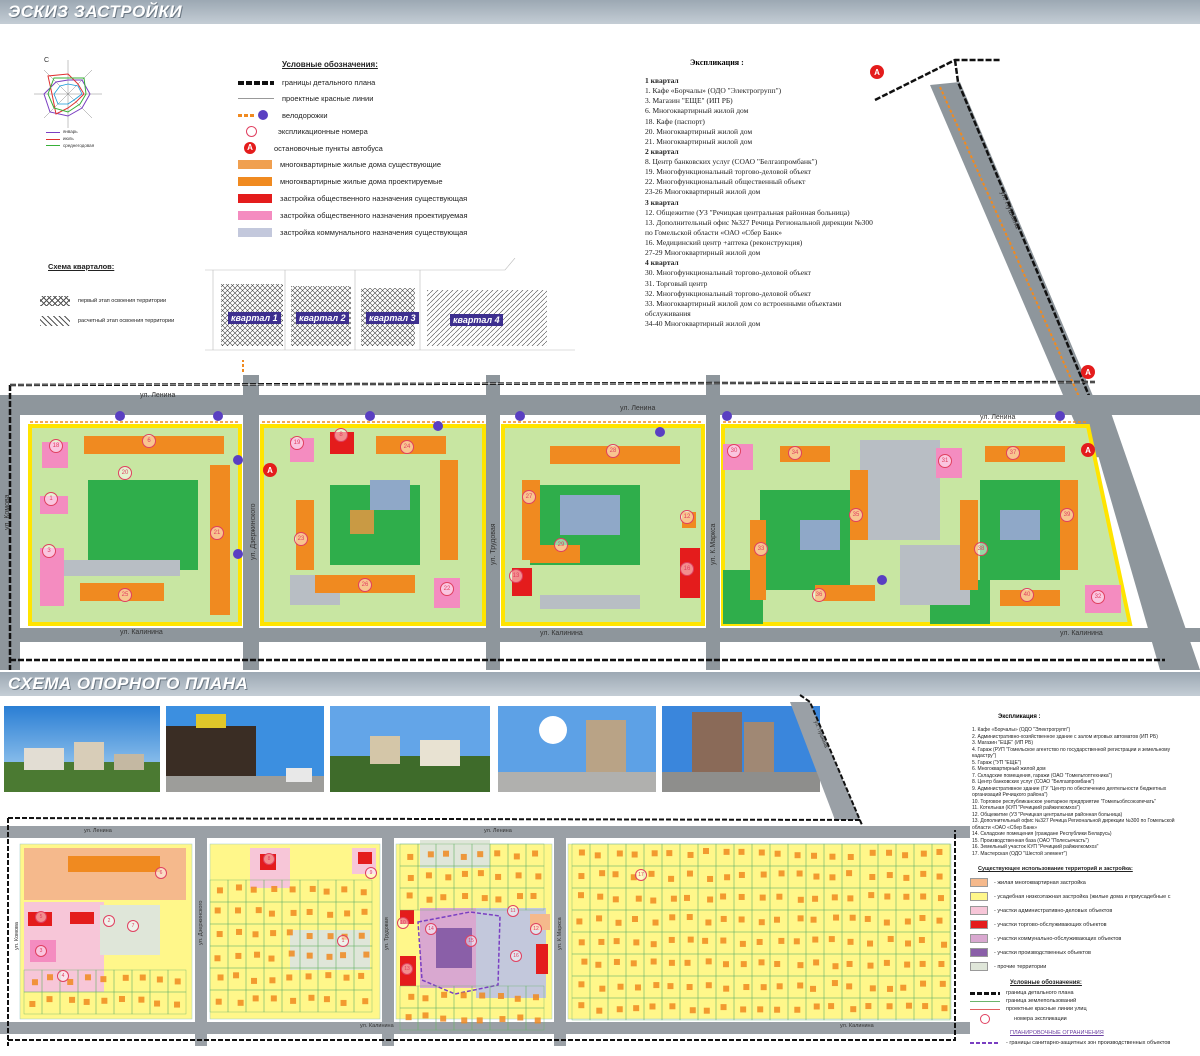 This screenshot has width=1200, height=1056. What do you see at coordinates (365, 585) in the screenshot?
I see `explication-number: 26` at bounding box center [365, 585].